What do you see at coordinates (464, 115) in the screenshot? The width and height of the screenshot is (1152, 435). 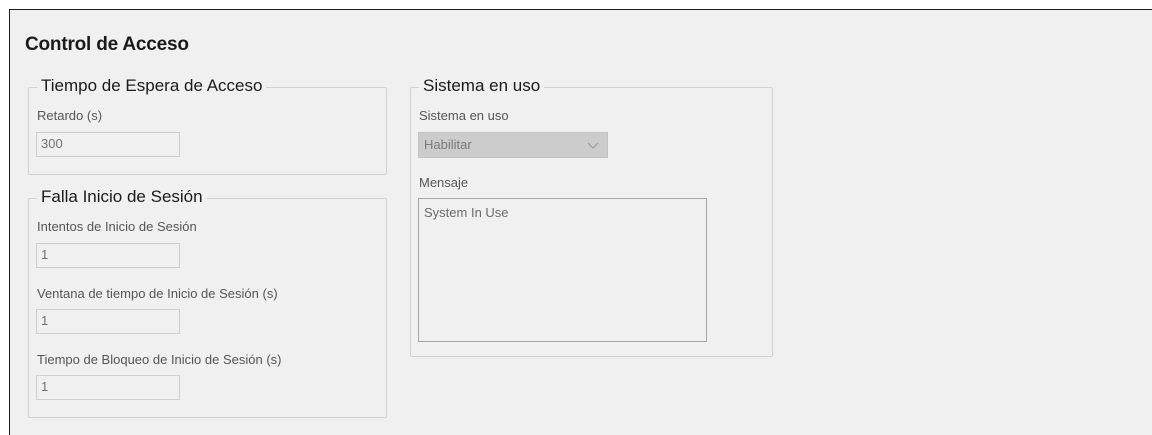 I see `system-in-use-select-label: Sistema en uso` at bounding box center [464, 115].